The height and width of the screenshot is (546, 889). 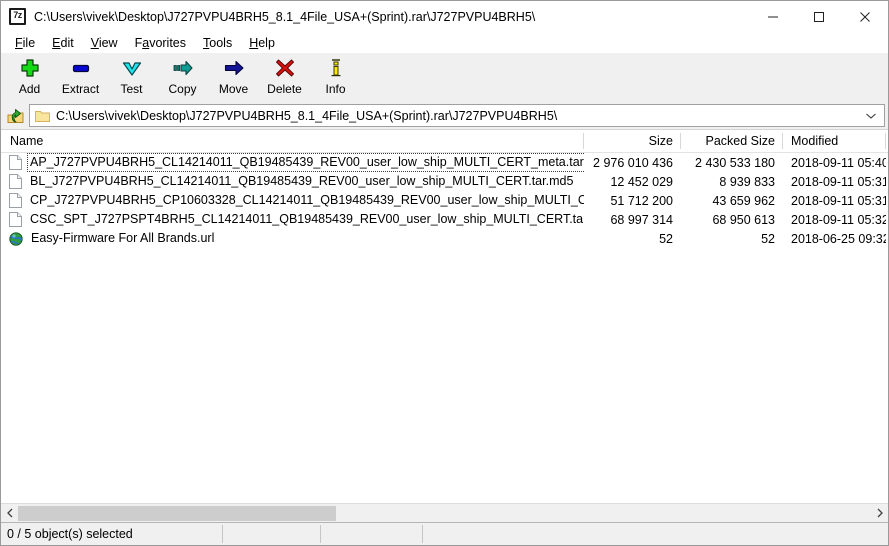 I want to click on plus-icon, so click(x=29, y=68).